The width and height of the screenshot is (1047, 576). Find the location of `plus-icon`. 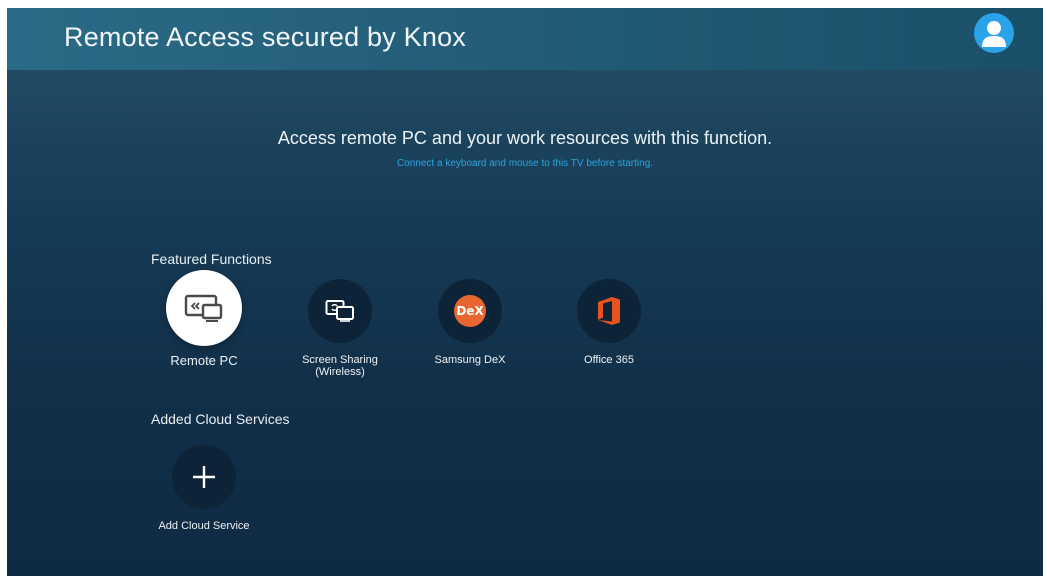

plus-icon is located at coordinates (204, 477).